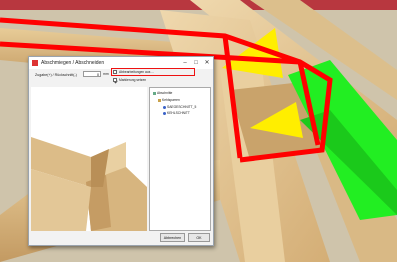 The width and height of the screenshot is (397, 262). I want to click on tree-item-kehlschnitt: KEHLSCHNITT, so click(176, 113).